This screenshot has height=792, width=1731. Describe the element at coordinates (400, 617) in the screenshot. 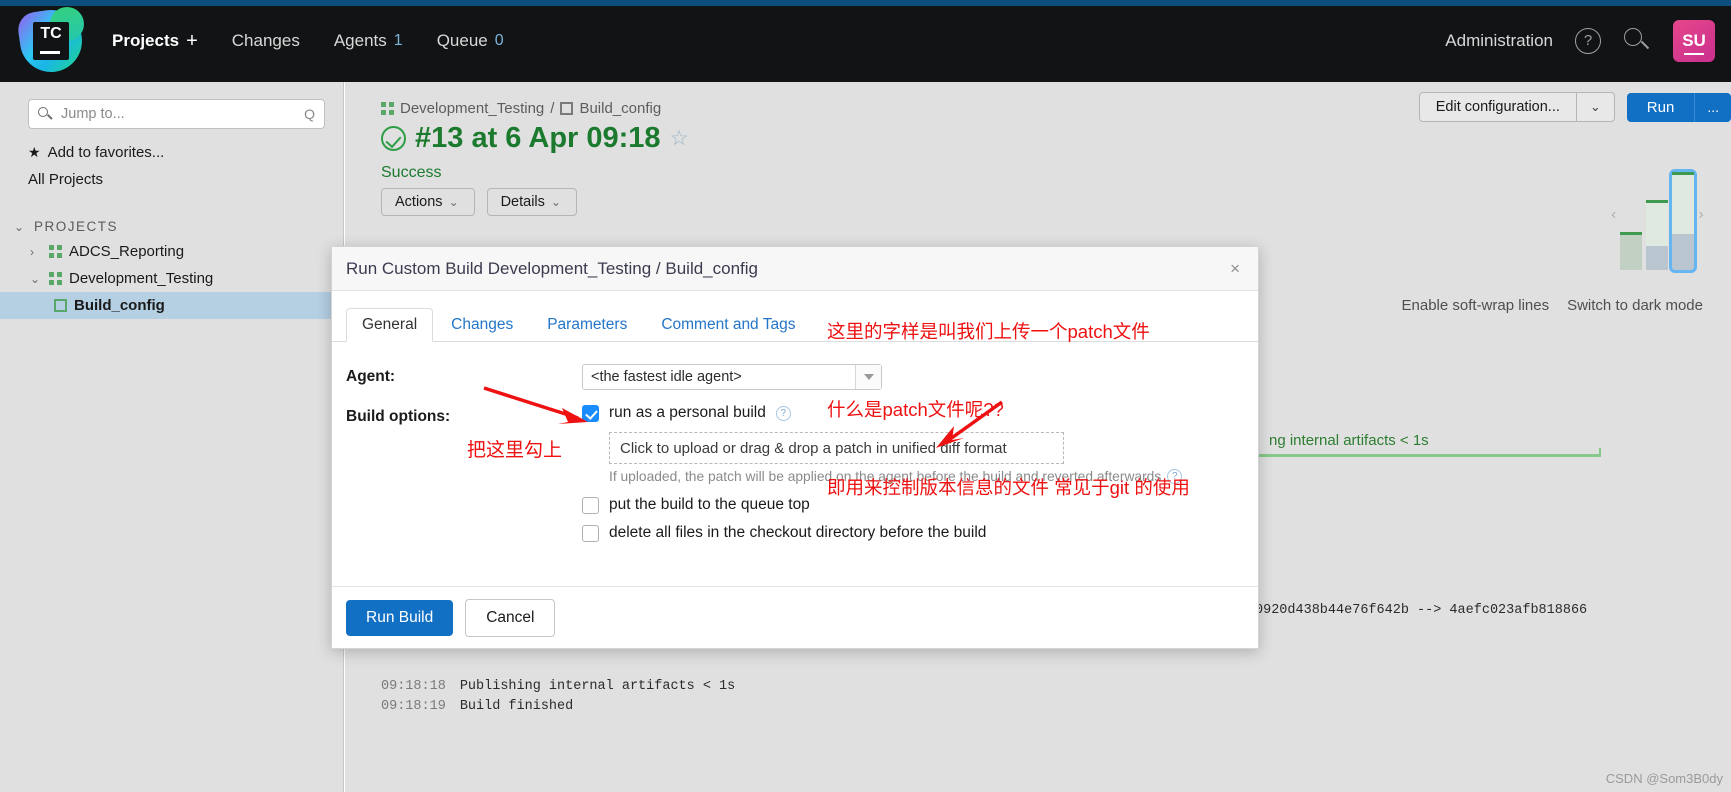

I see `run-build-button: Run Build` at that location.